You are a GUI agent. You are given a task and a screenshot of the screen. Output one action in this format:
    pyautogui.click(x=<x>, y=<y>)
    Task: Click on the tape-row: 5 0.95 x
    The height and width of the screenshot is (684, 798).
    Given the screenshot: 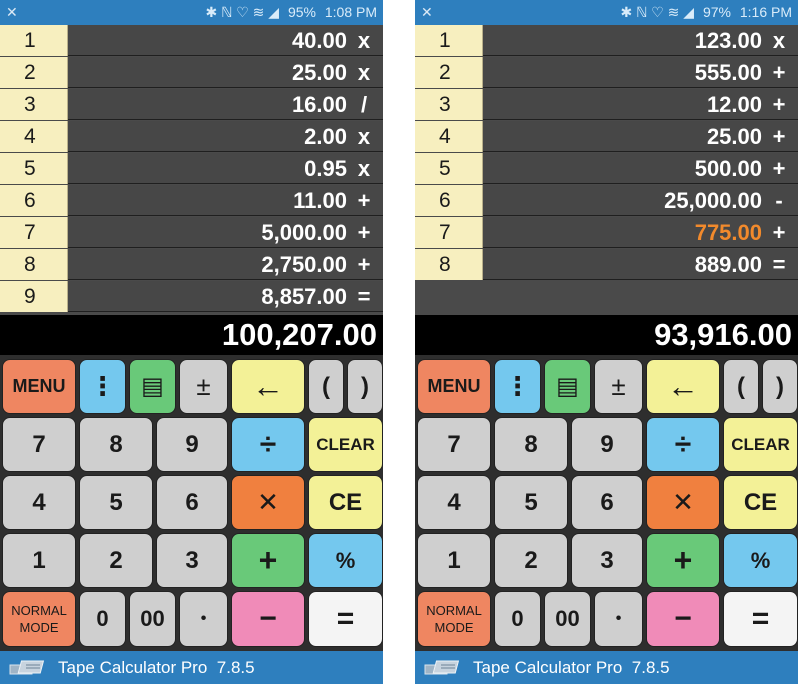 What is the action you would take?
    pyautogui.click(x=191, y=168)
    